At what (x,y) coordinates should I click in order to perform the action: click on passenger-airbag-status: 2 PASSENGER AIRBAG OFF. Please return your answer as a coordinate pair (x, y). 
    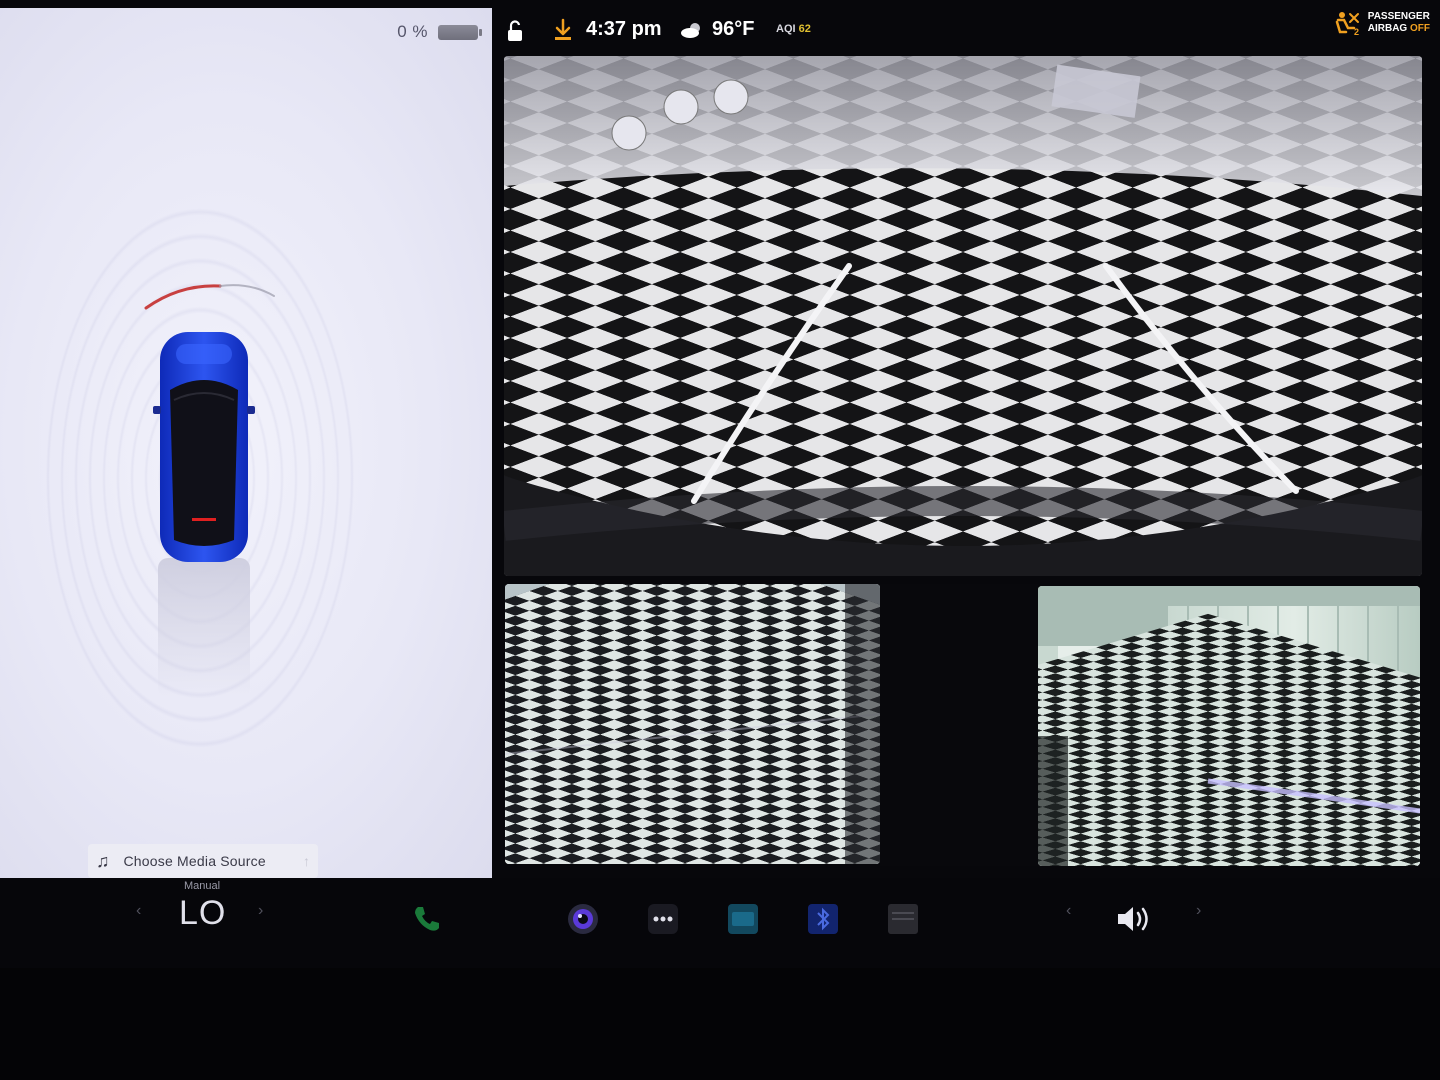
    Looking at the image, I should click on (1382, 23).